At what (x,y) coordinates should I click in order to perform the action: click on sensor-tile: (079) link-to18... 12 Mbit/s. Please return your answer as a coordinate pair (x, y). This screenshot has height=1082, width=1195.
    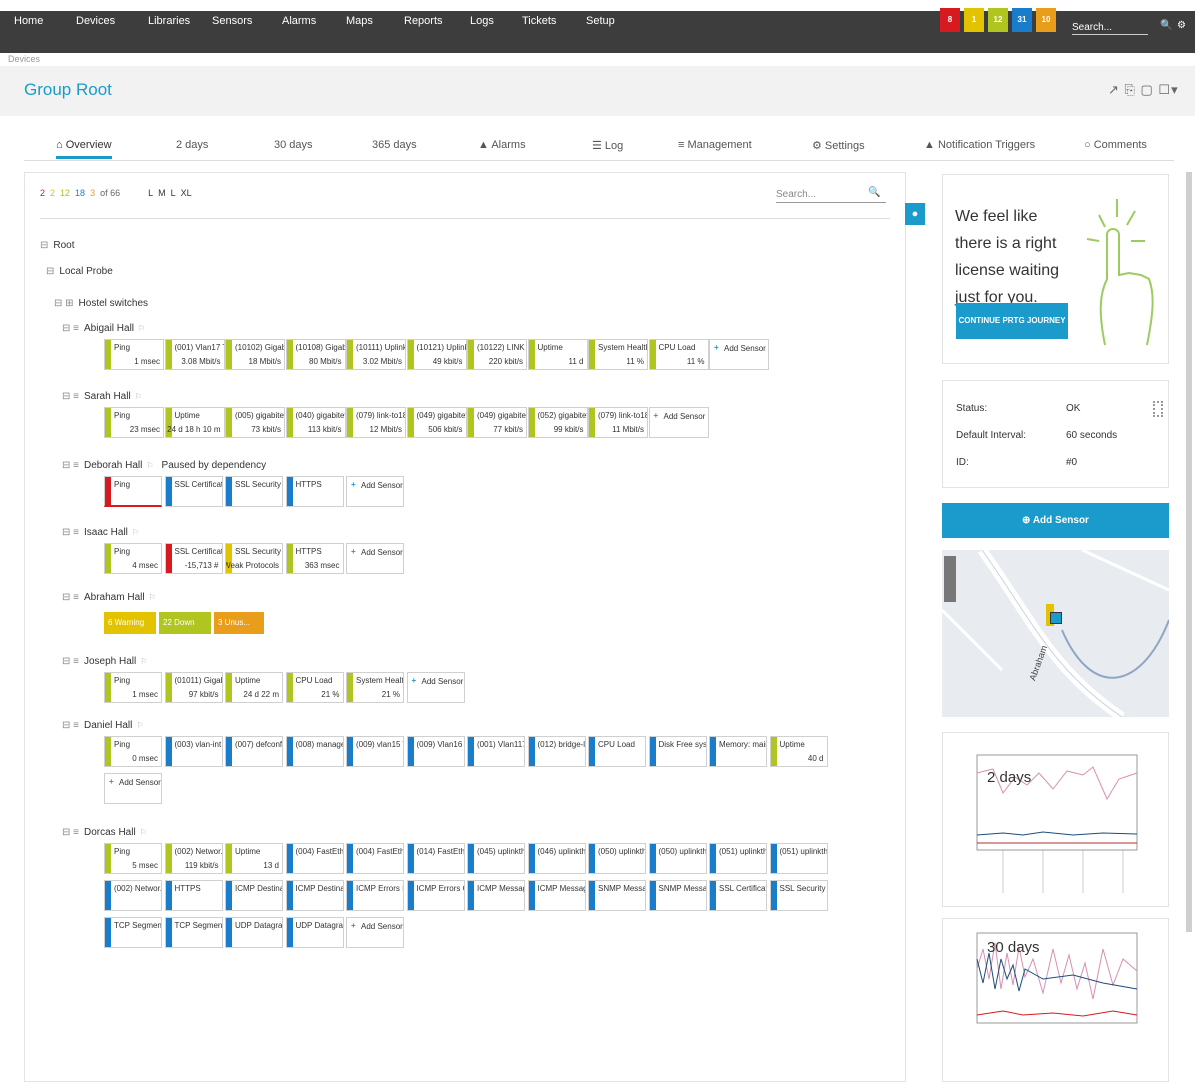
    Looking at the image, I should click on (376, 422).